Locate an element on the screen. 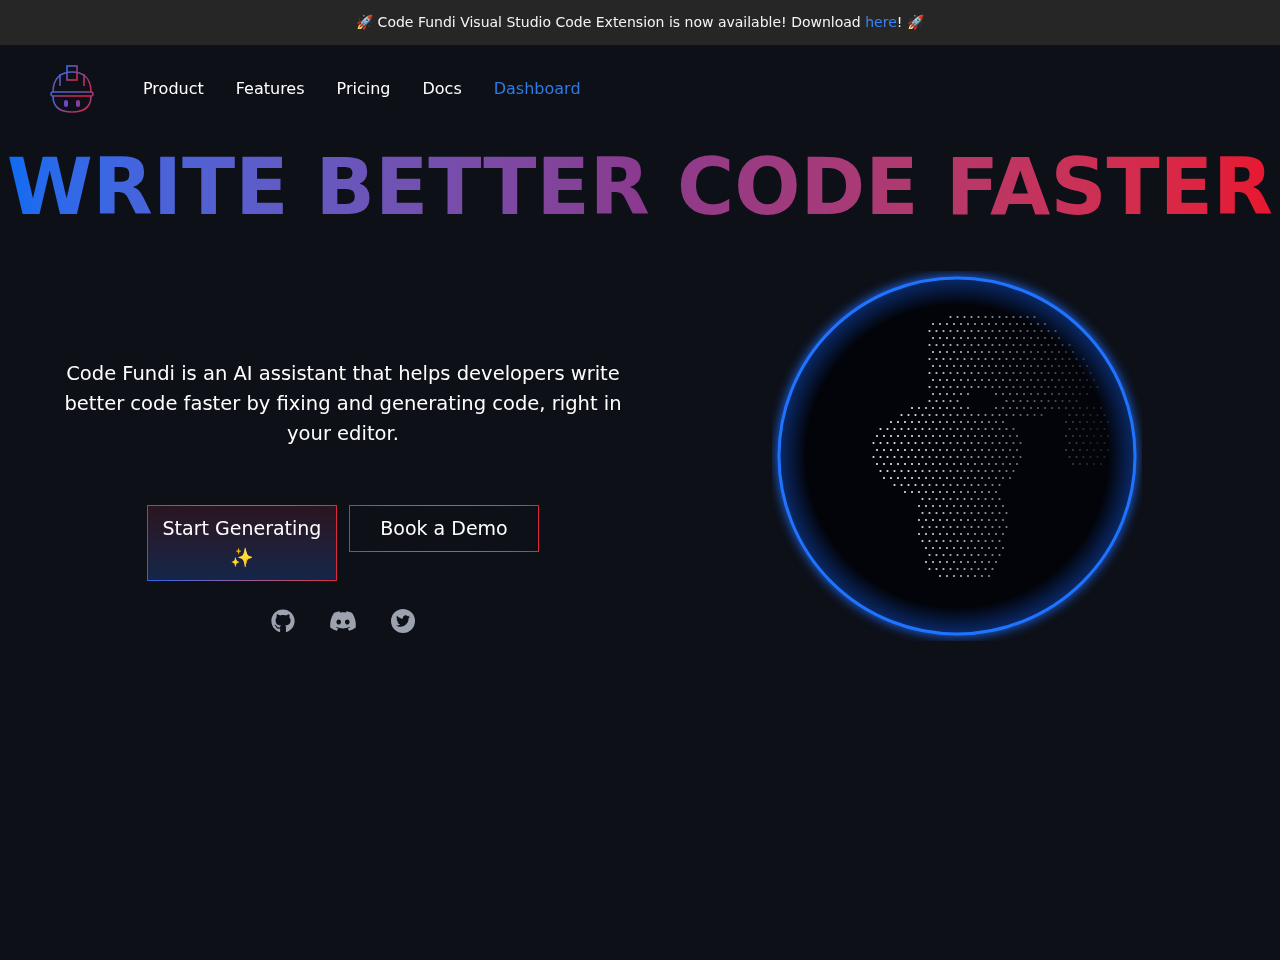  start-generating-button: Start Generating ✨ is located at coordinates (242, 543).